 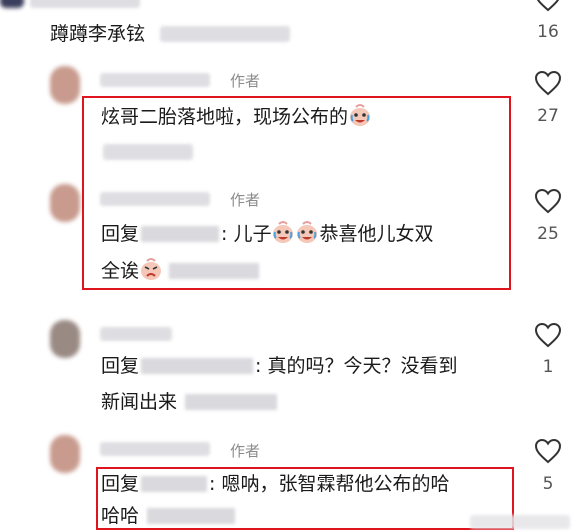 What do you see at coordinates (98, 34) in the screenshot?
I see `comment-text: 蹲蹲李承铉` at bounding box center [98, 34].